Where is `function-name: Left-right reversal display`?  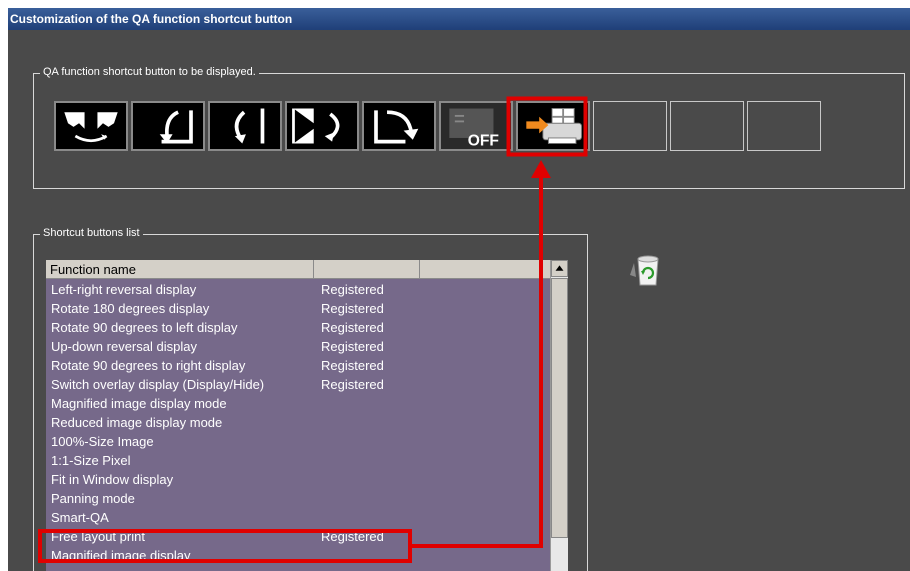
function-name: Left-right reversal display is located at coordinates (124, 289).